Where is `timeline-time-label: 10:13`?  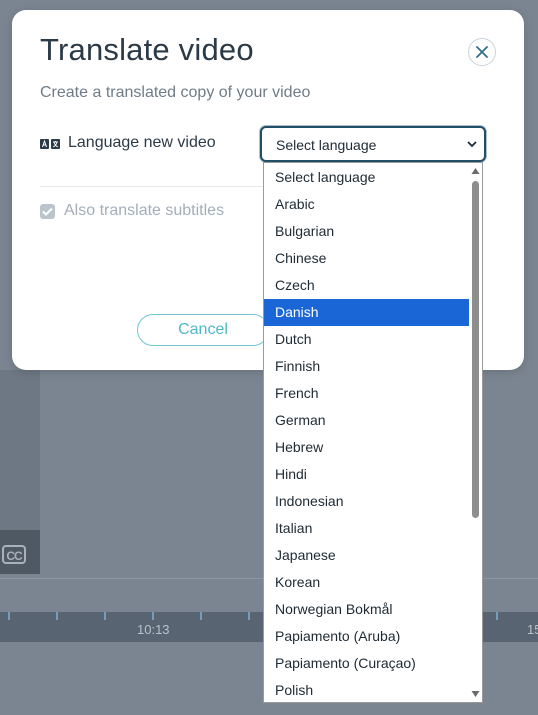 timeline-time-label: 10:13 is located at coordinates (153, 629).